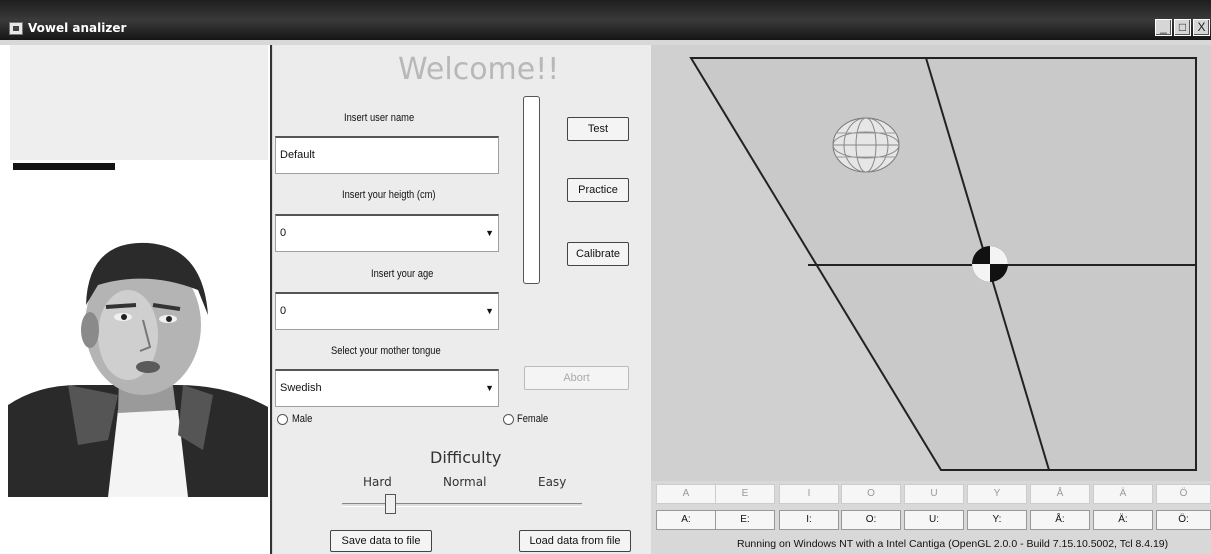 Image resolution: width=1211 pixels, height=554 pixels. Describe the element at coordinates (809, 520) in the screenshot. I see `vowel-key-long: I:` at that location.